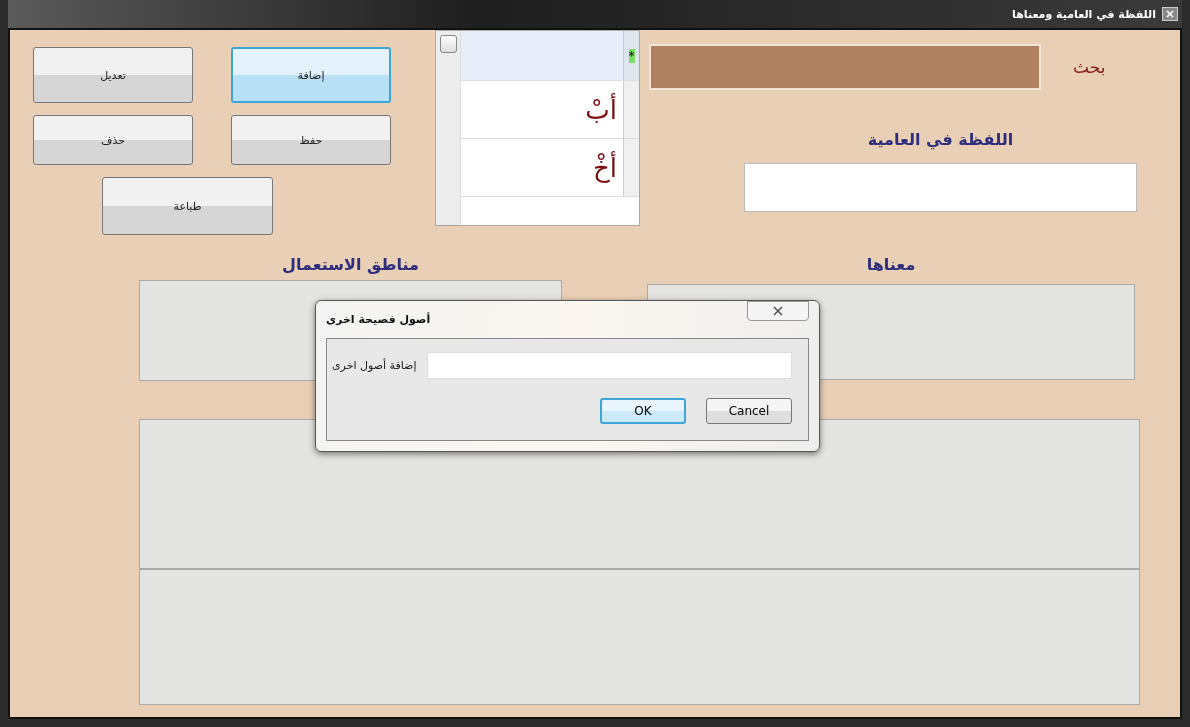  Describe the element at coordinates (350, 264) in the screenshot. I see `field-label: مناطق الاستعمال` at that location.